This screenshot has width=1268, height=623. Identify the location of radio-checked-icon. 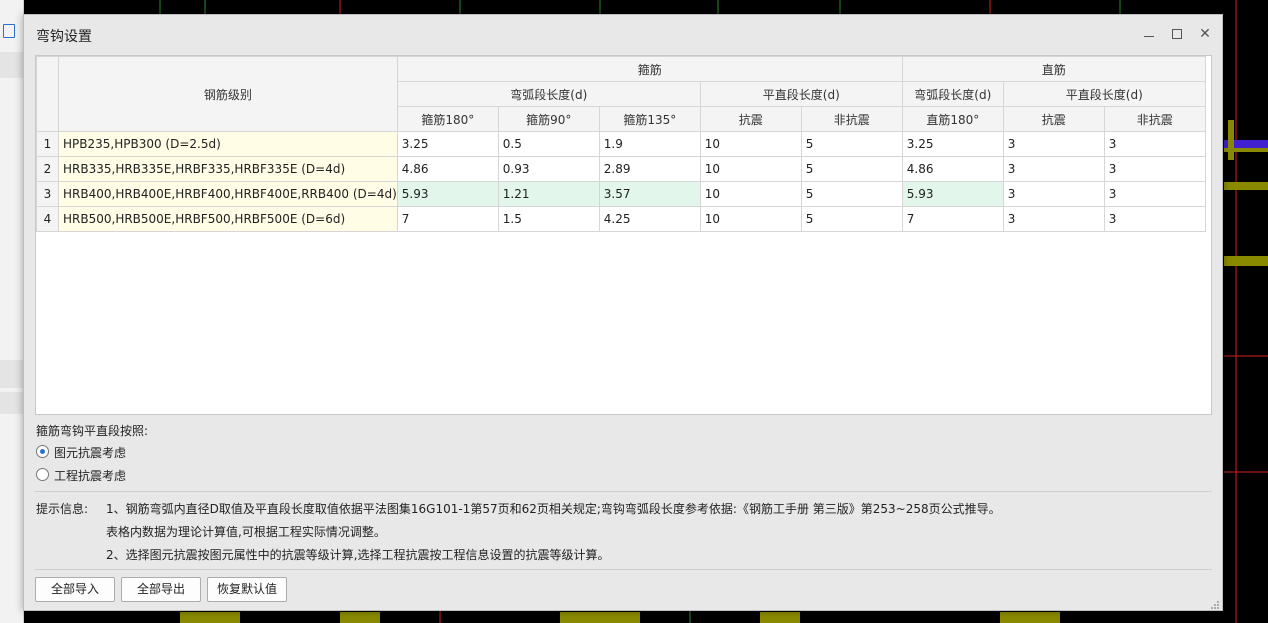
(42, 451).